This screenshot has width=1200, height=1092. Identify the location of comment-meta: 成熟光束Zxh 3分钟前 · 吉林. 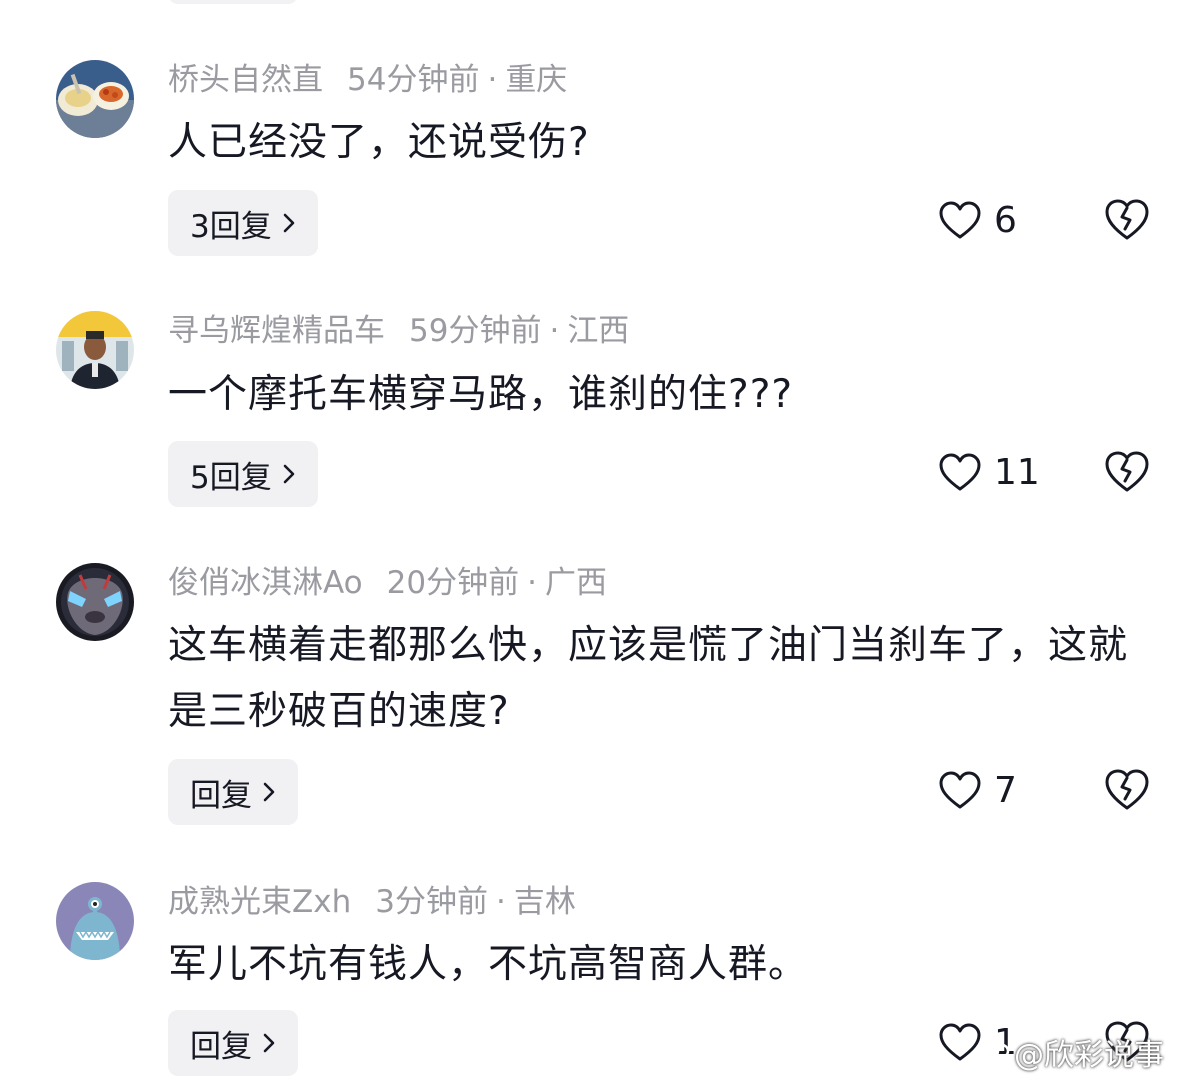
(372, 902).